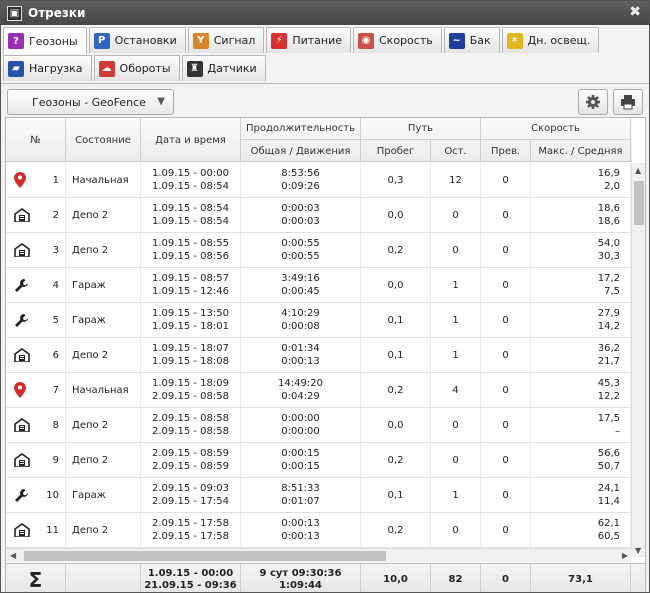  Describe the element at coordinates (581, 151) in the screenshot. I see `col-max-avg: Макс. / Средняя` at that location.